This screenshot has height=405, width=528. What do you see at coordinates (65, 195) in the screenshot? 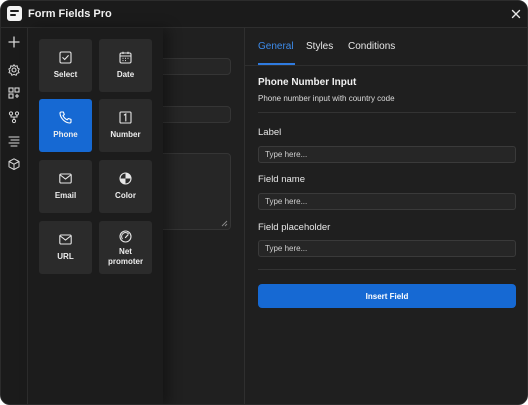
I see `tile-label: Email` at bounding box center [65, 195].